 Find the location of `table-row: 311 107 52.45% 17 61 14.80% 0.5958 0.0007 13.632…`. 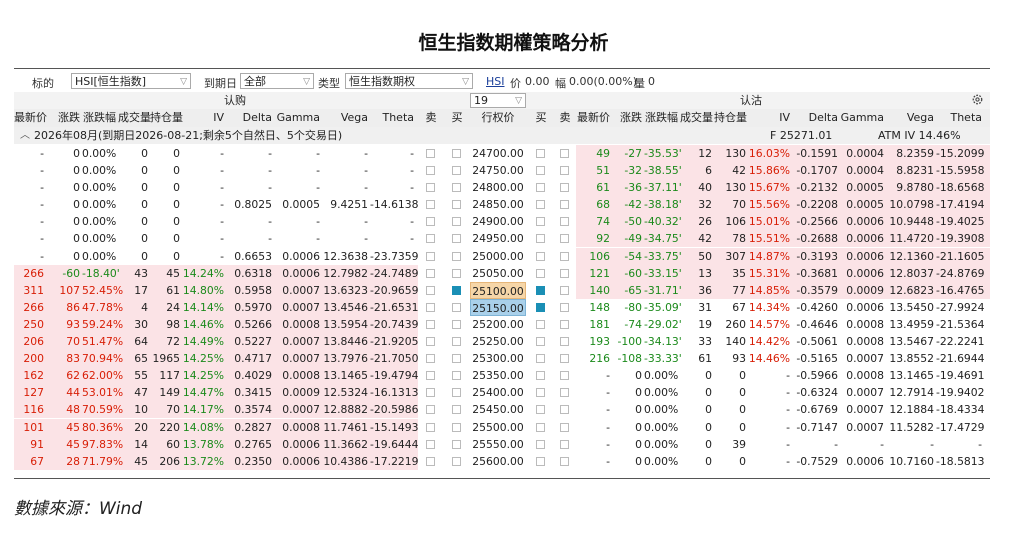

table-row: 311 107 52.45% 17 61 14.80% 0.5958 0.0007 13.632… is located at coordinates (502, 290).